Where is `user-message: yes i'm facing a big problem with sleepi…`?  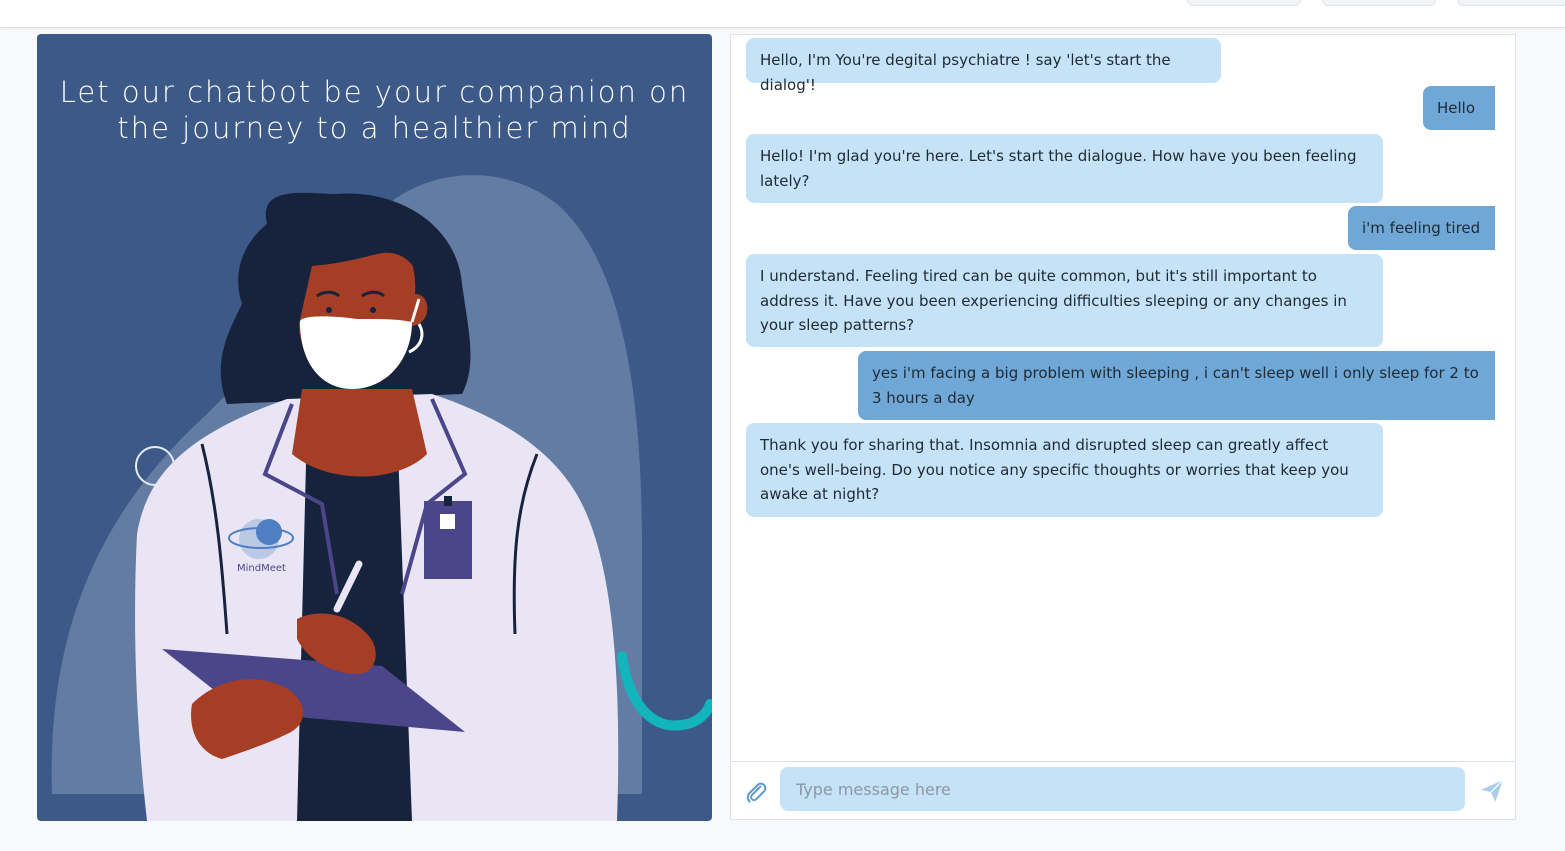
user-message: yes i'm facing a big problem with sleepi… is located at coordinates (1176, 385).